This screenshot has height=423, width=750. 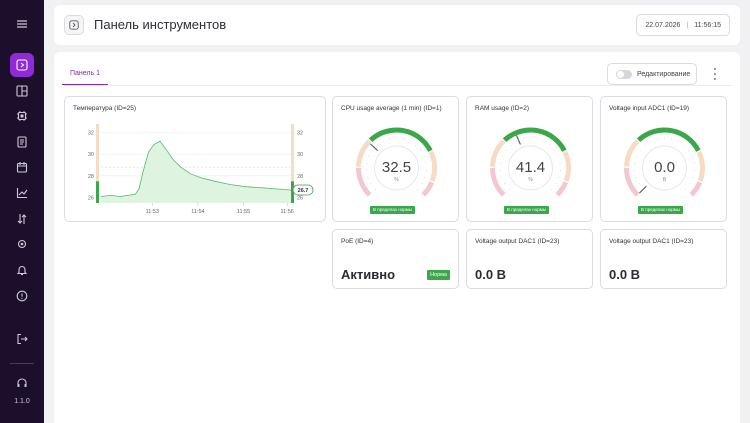 I want to click on x-tick-label: 11:53, so click(x=152, y=212).